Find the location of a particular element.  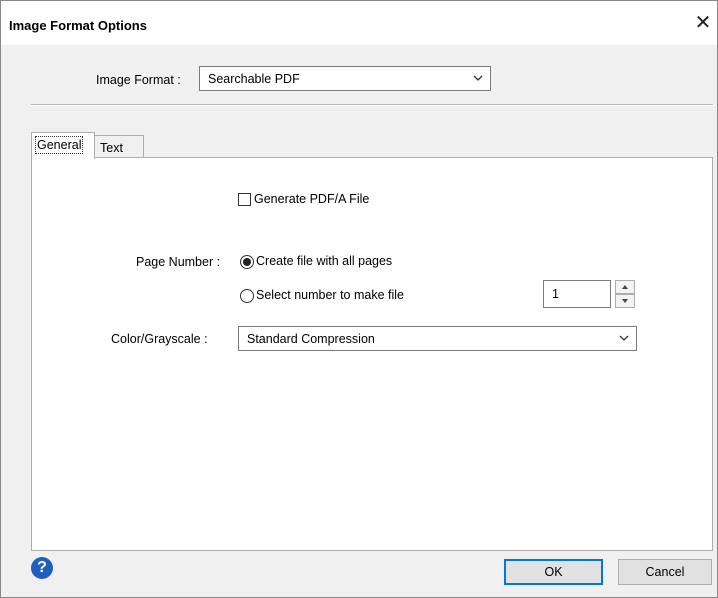

spinner-value: 1 is located at coordinates (555, 294).